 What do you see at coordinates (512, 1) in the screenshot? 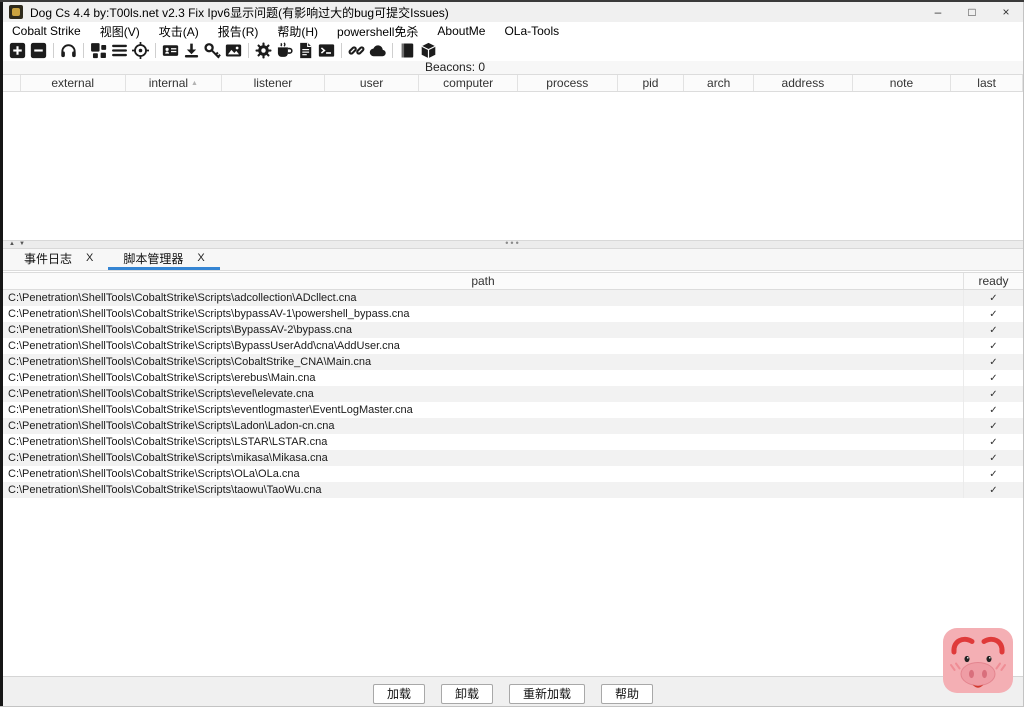
I see `window-border-top` at bounding box center [512, 1].